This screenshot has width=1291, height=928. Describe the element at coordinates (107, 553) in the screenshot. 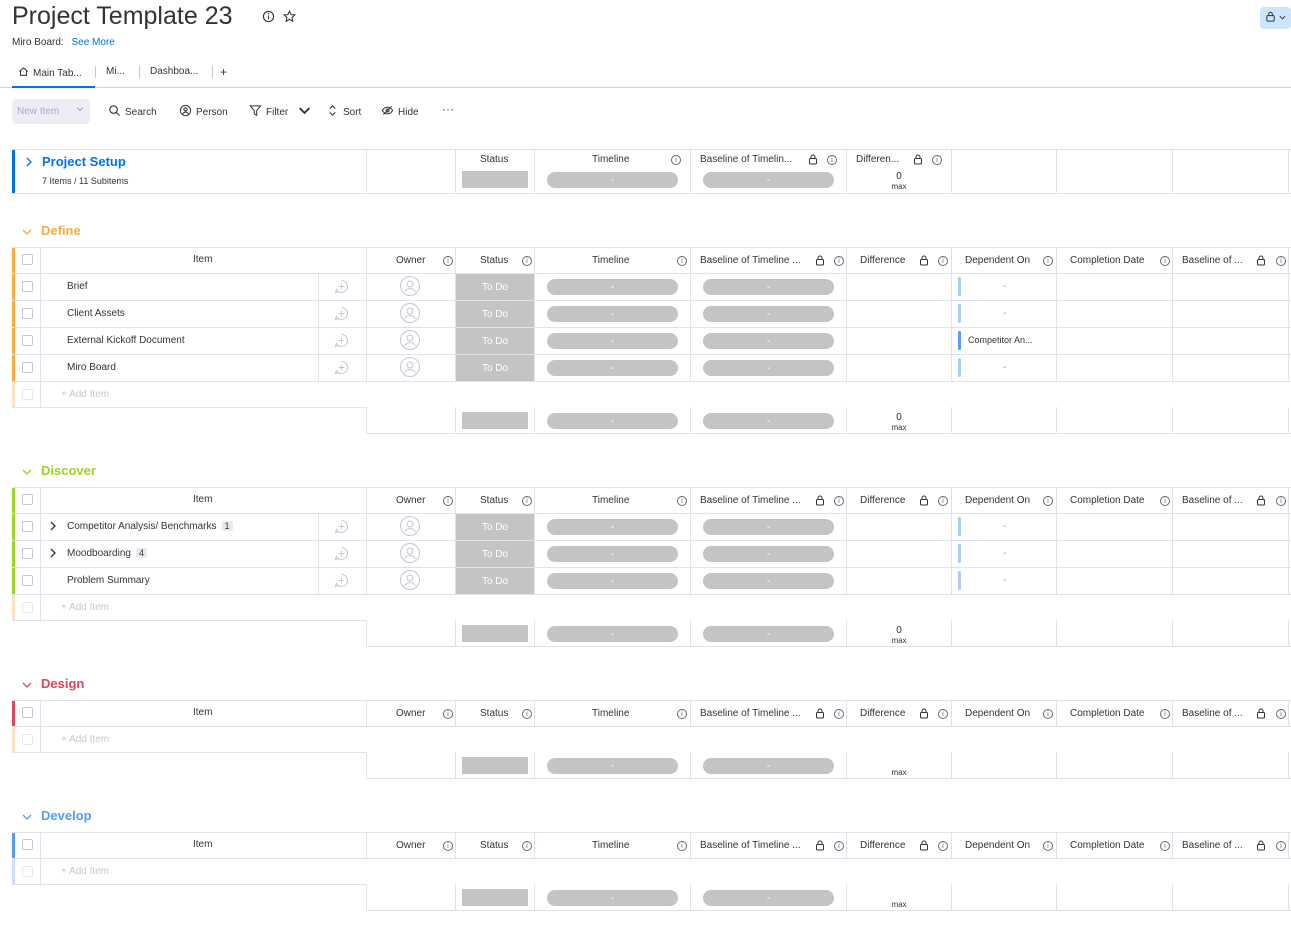

I see `item-name: Moodboarding 4` at that location.